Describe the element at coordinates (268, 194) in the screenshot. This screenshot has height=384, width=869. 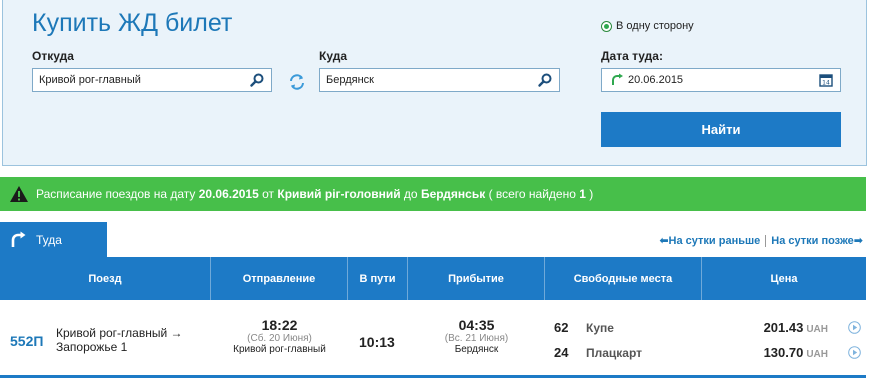
I see `banner-from-word: от` at that location.